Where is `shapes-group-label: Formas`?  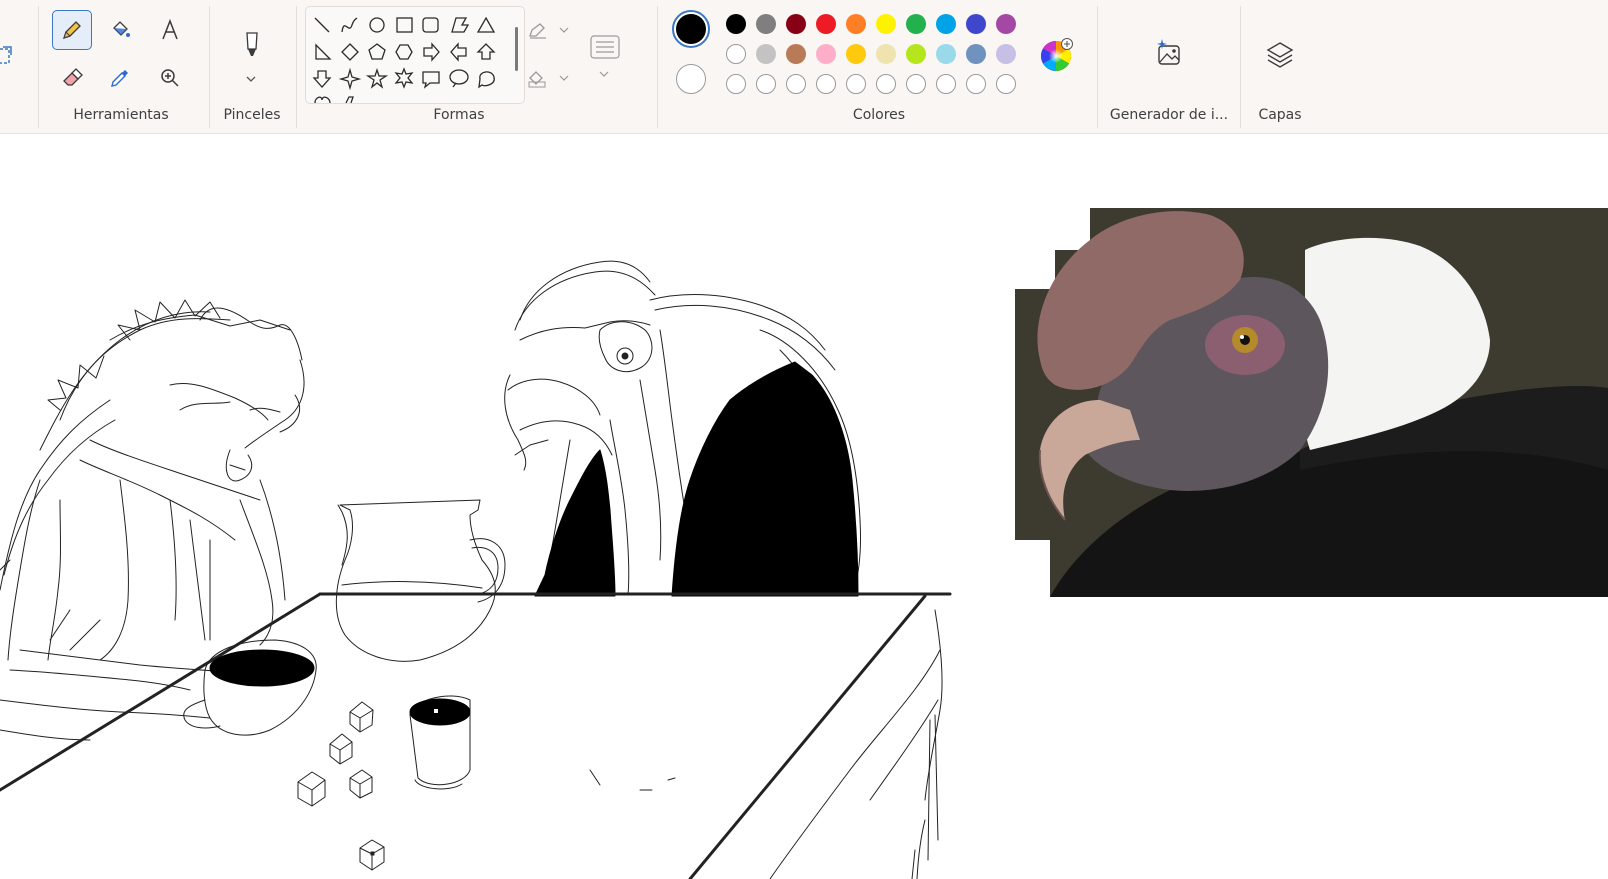
shapes-group-label: Formas is located at coordinates (459, 115).